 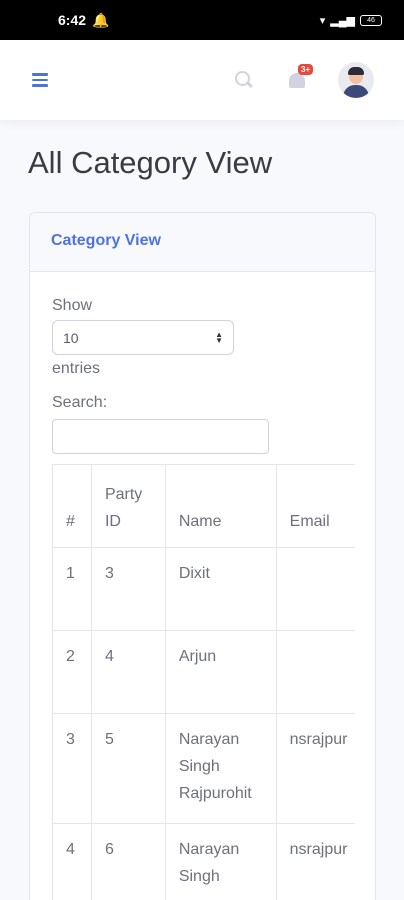 I want to click on notifications-button: 3+, so click(x=301, y=77).